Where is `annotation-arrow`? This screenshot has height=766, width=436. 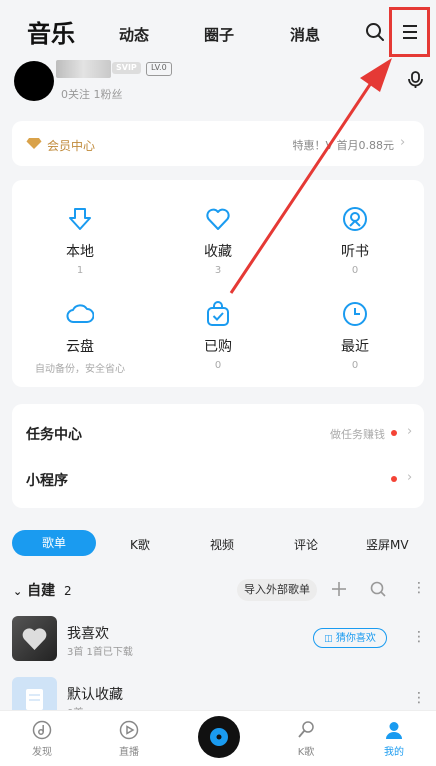
annotation-arrow is located at coordinates (310, 176).